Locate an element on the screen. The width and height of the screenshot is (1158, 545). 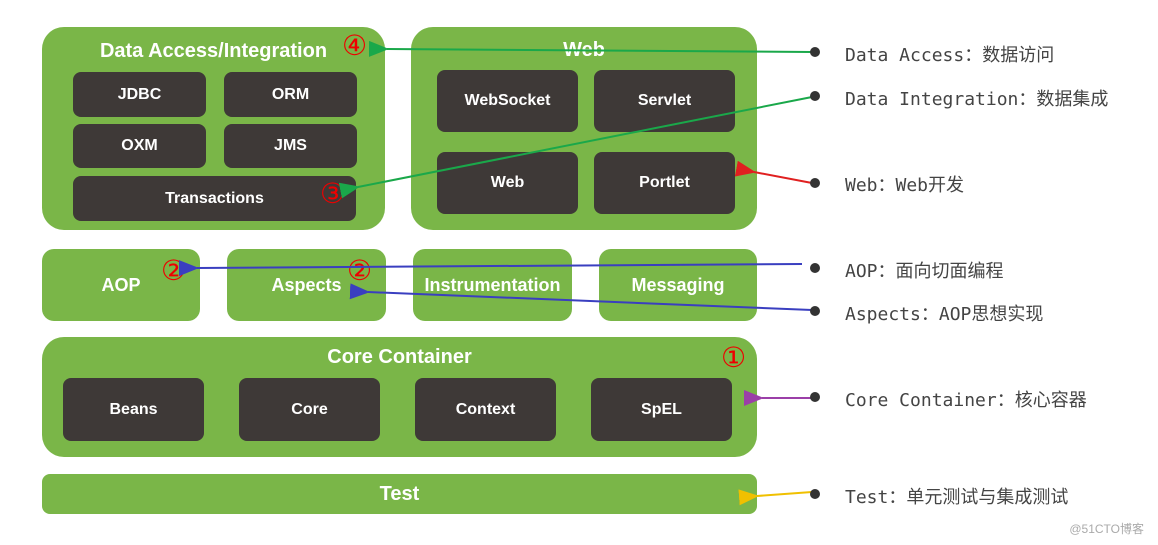
note-data-access: Data Access：数据访问 is located at coordinates (950, 55).